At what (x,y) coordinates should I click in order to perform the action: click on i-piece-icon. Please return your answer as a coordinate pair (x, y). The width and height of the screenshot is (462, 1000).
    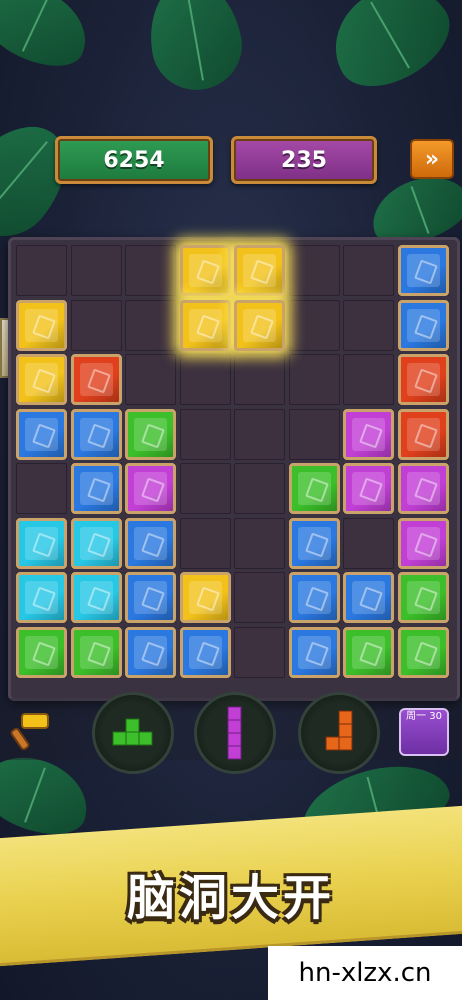
    Looking at the image, I should click on (234, 733).